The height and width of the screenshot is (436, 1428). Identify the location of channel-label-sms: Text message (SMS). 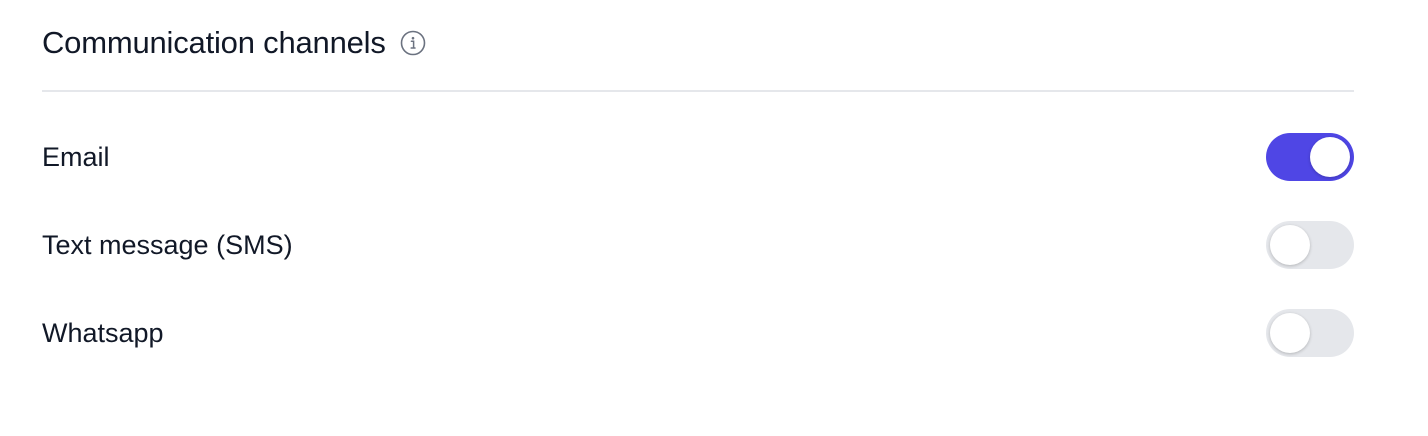
(167, 245).